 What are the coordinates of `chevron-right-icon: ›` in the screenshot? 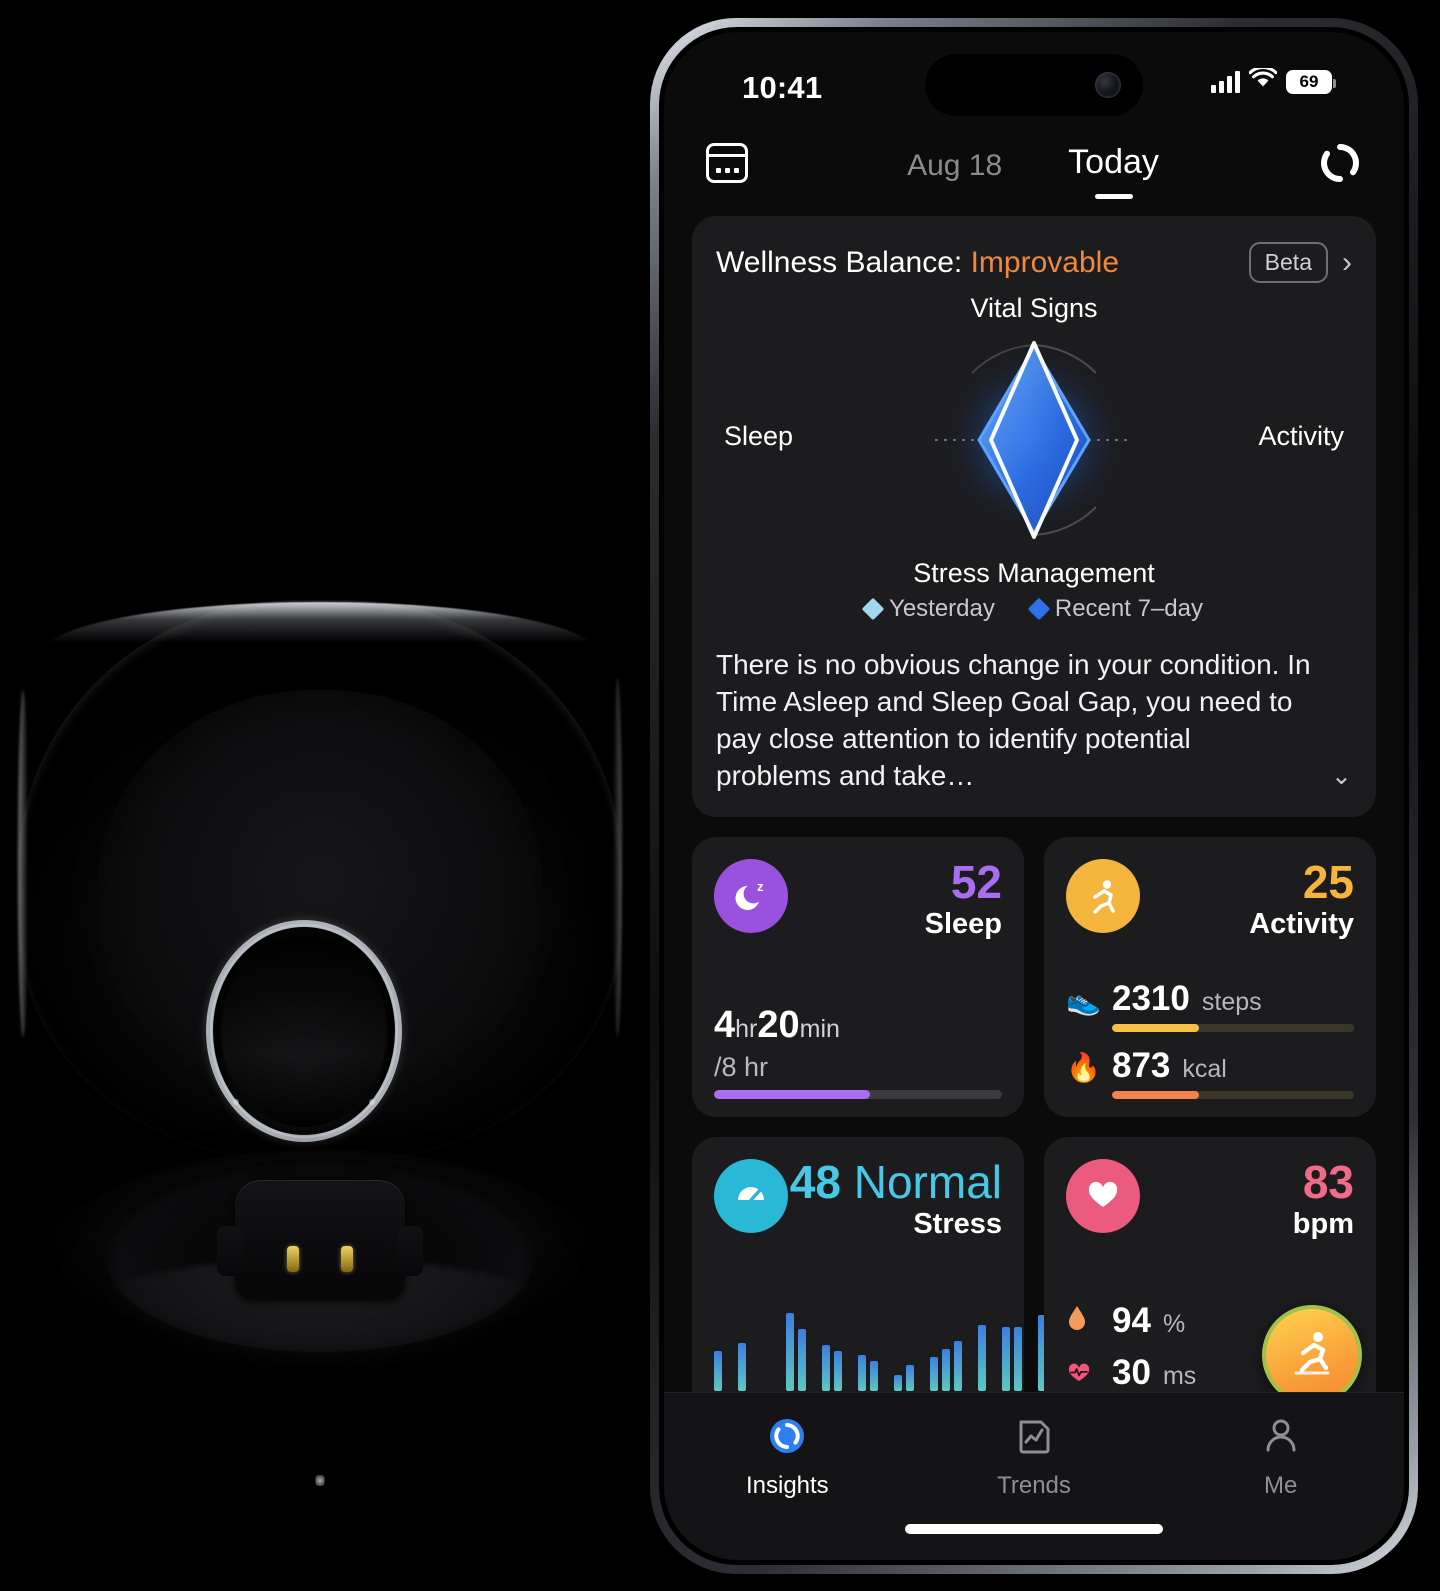 It's located at (1347, 262).